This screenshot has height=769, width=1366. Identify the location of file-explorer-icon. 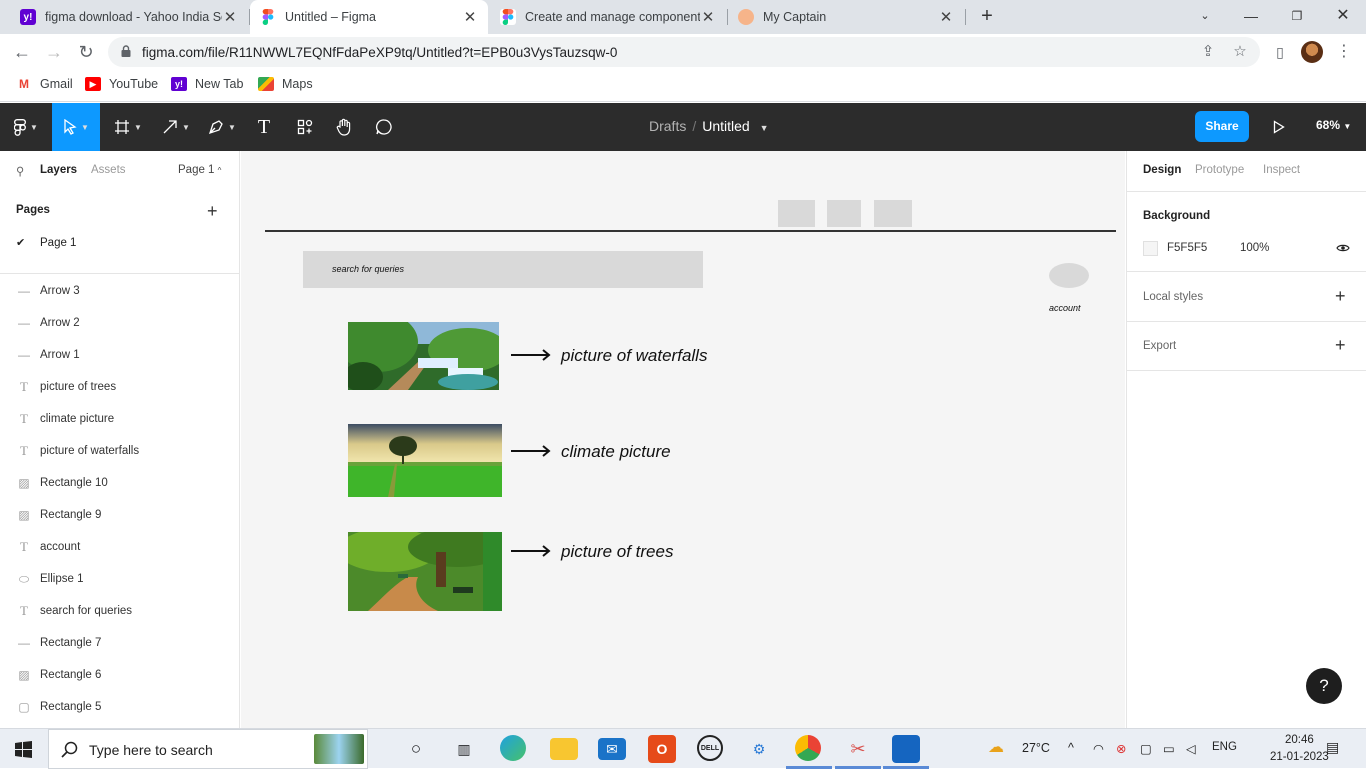
(564, 749).